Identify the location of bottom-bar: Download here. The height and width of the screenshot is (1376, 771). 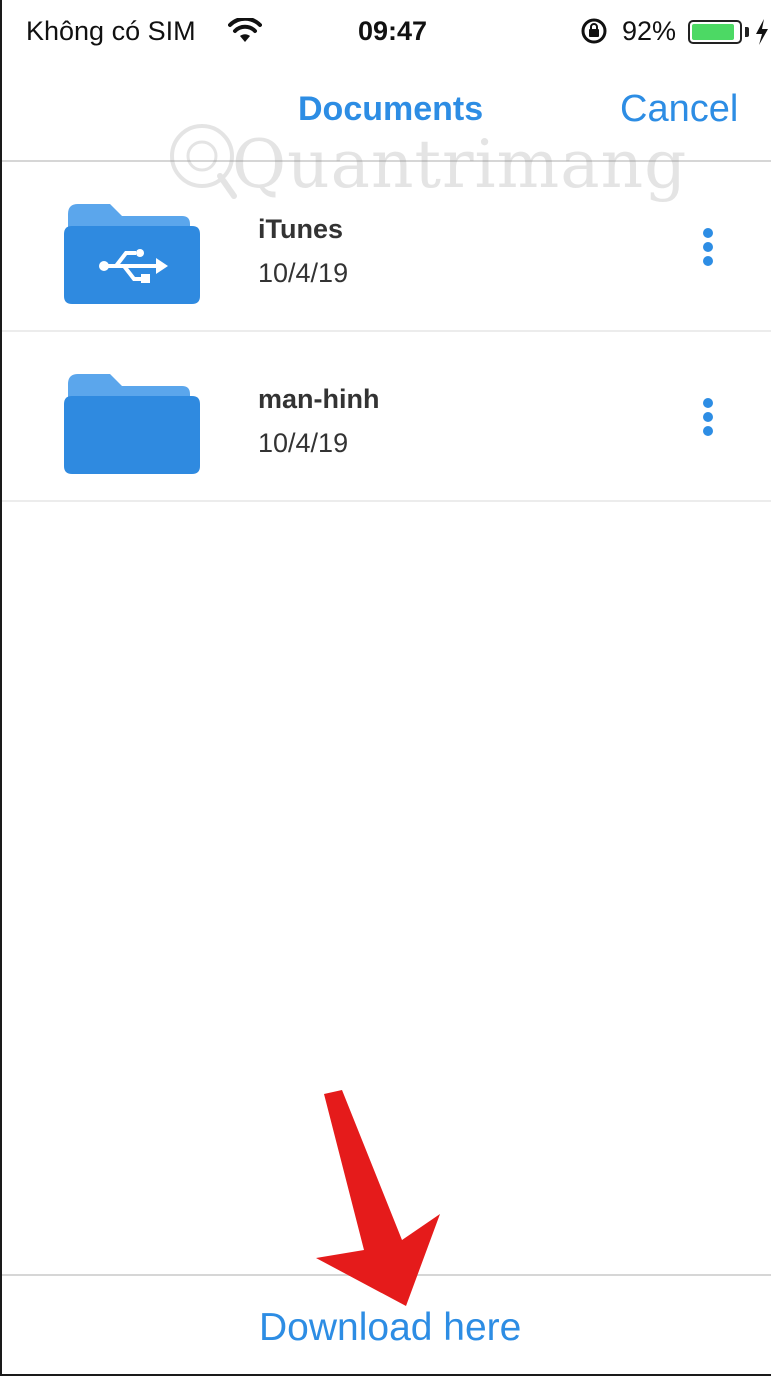
(386, 1324).